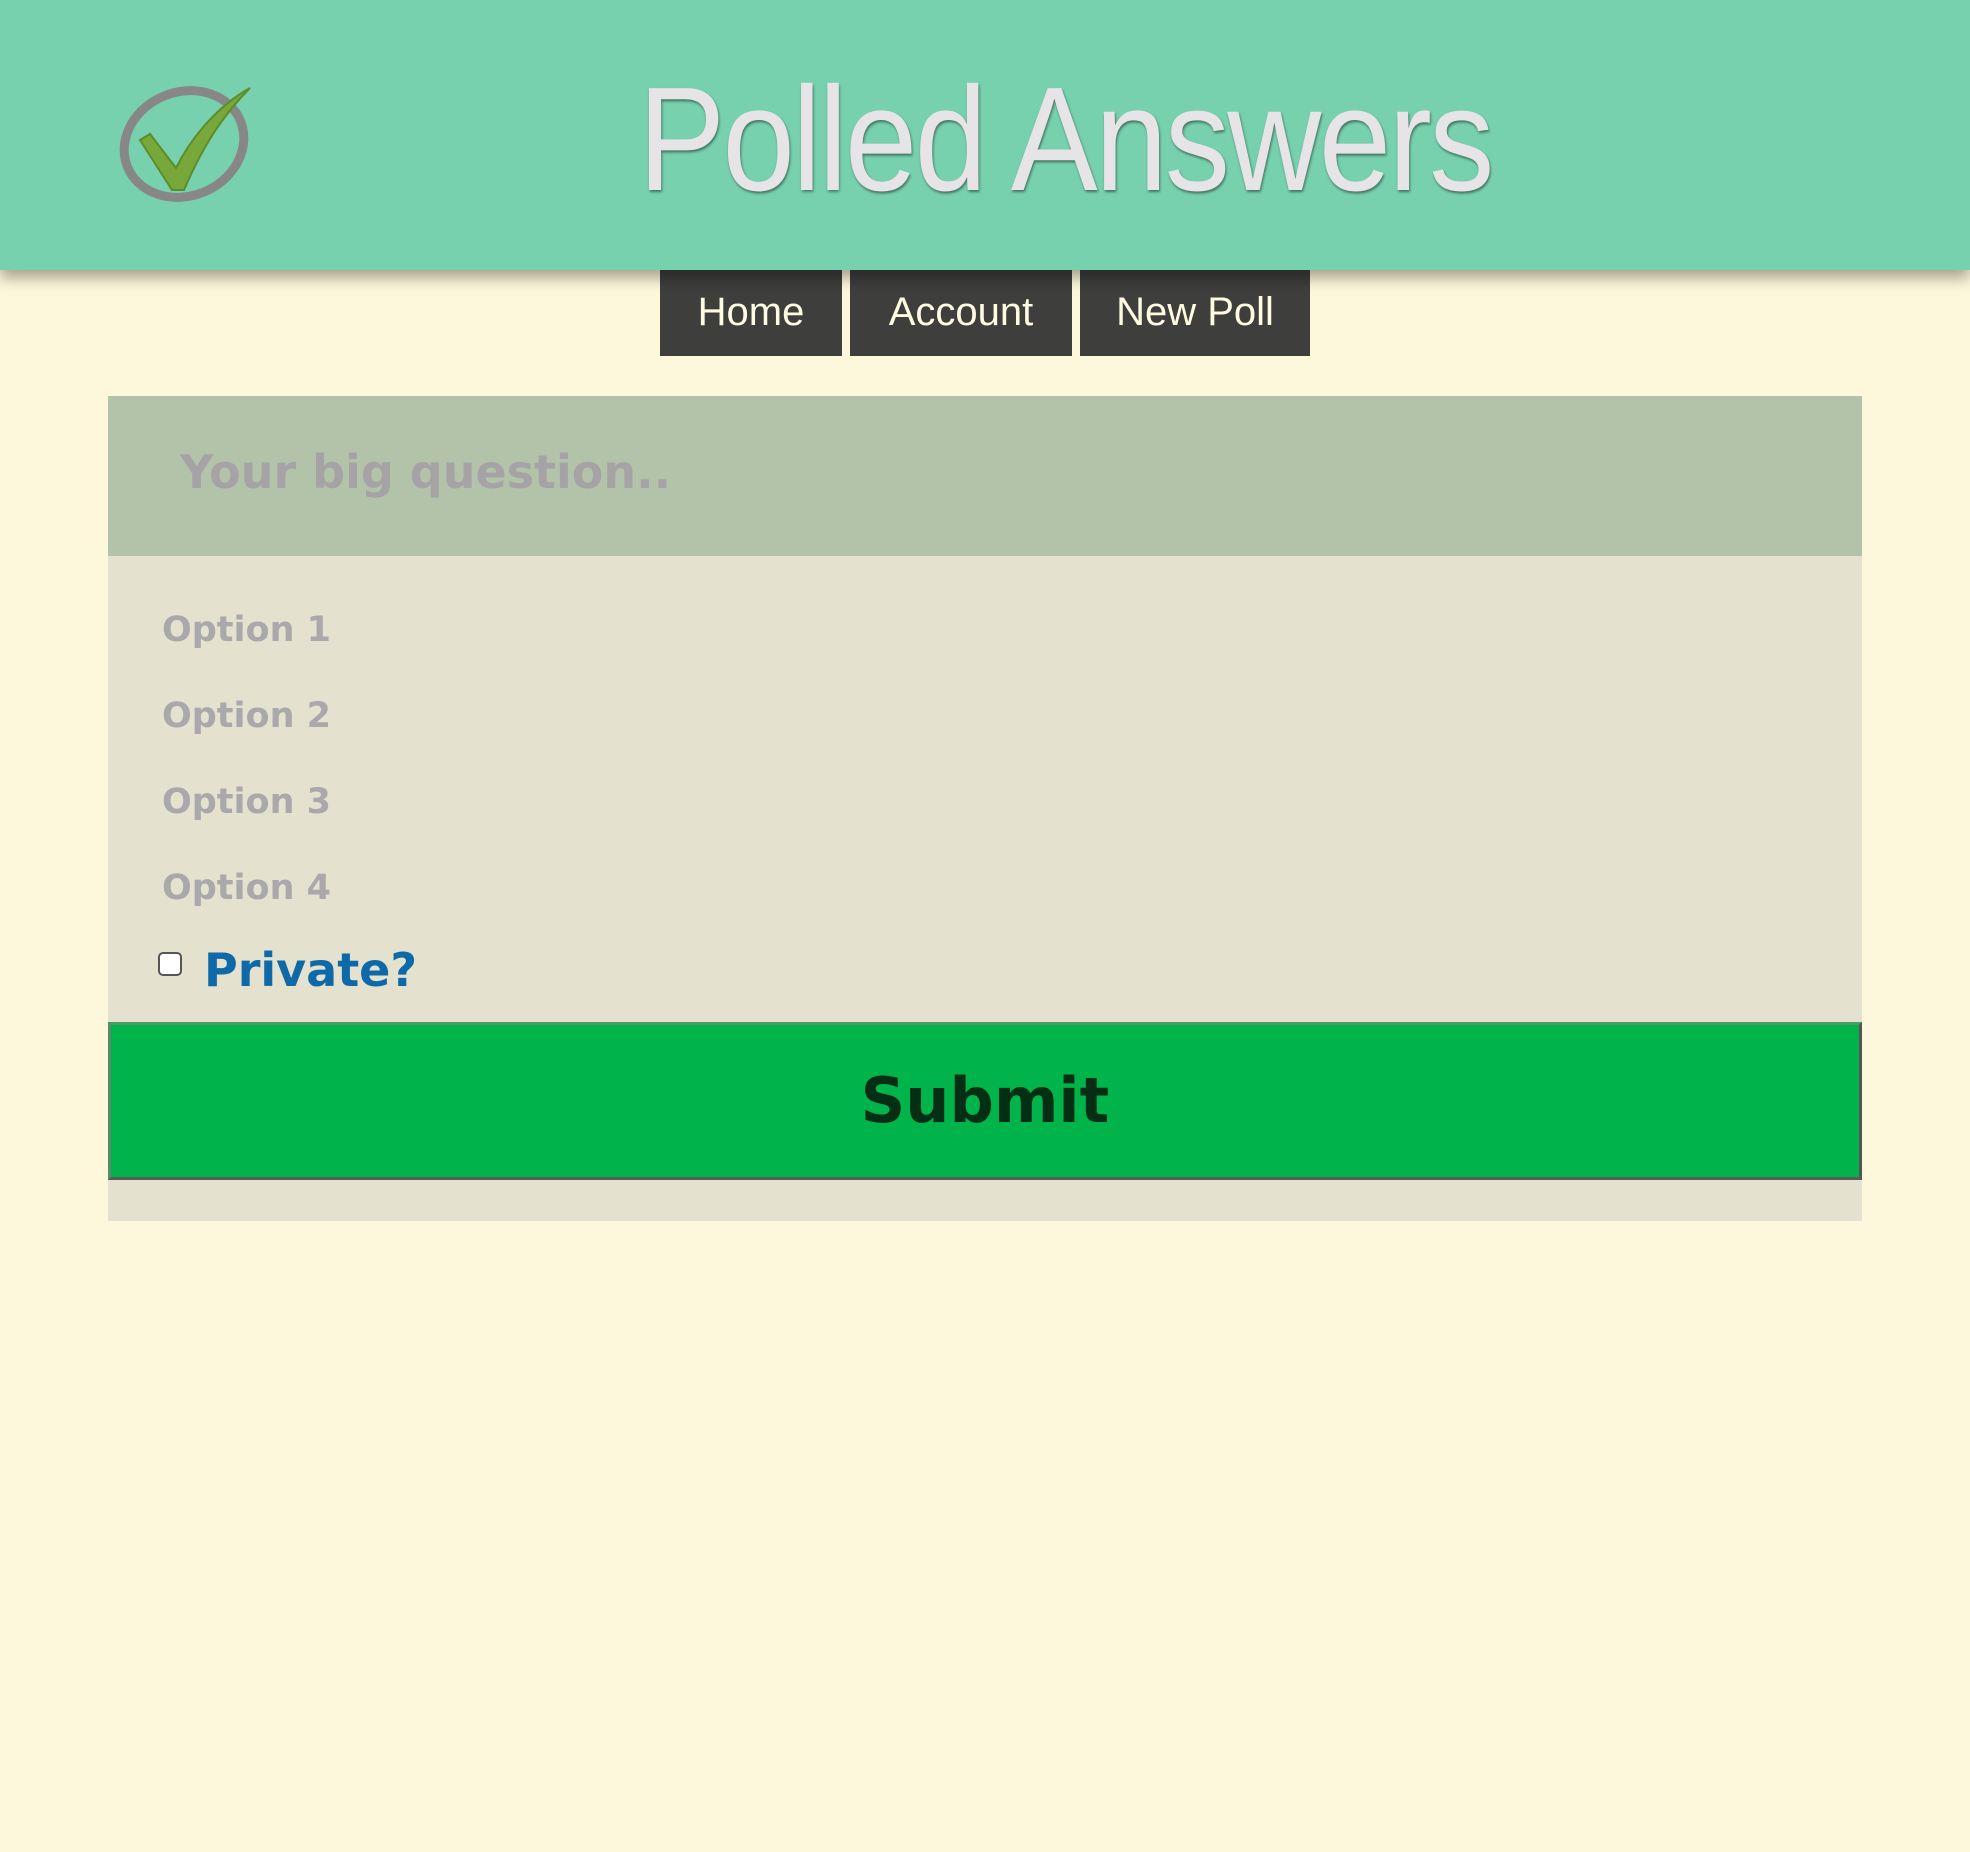  I want to click on nav-new-poll-button: New Poll, so click(1195, 313).